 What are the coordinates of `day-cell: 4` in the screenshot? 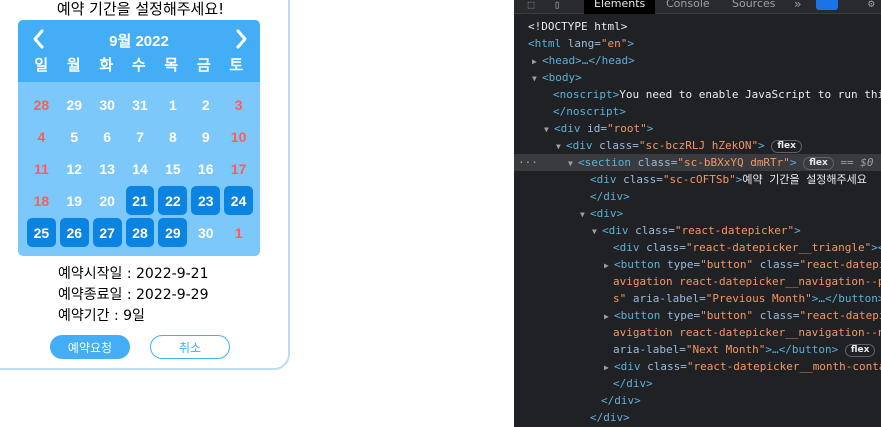 It's located at (41, 136).